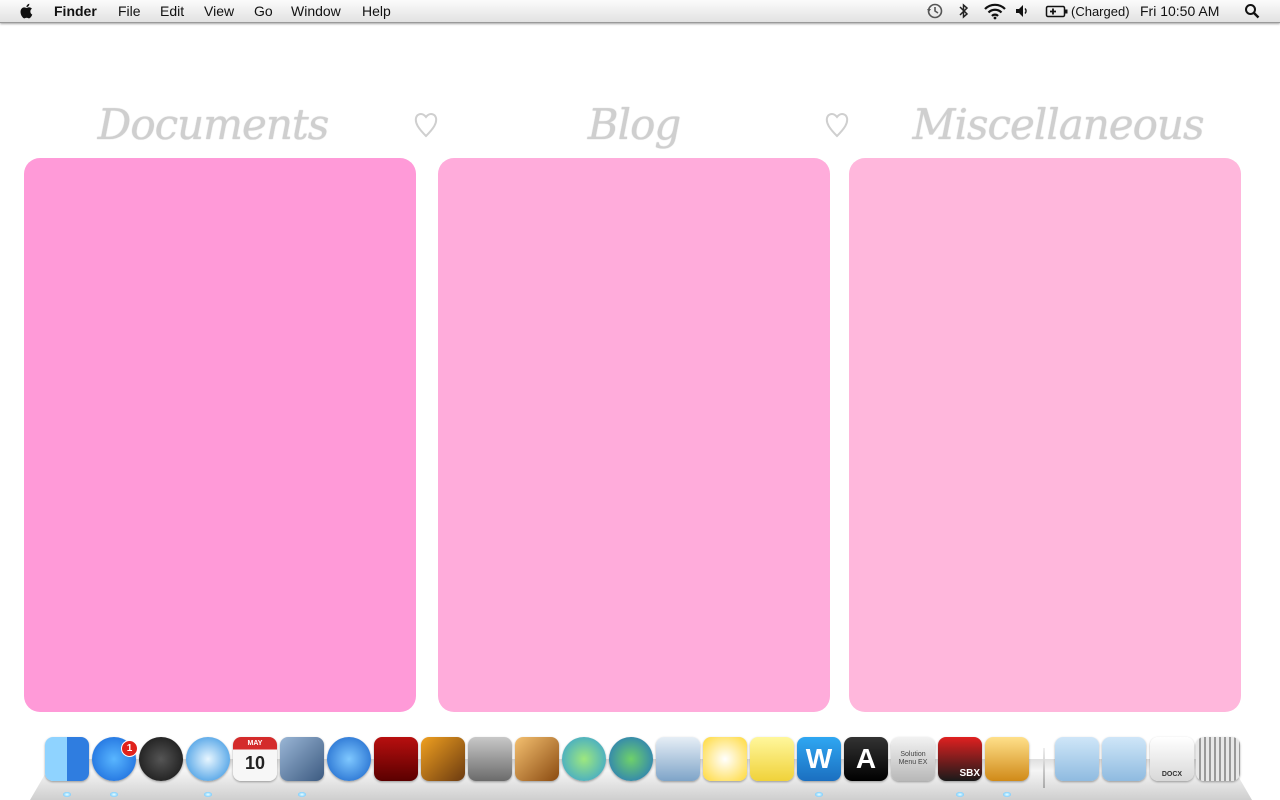 This screenshot has height=800, width=1280. Describe the element at coordinates (1044, 768) in the screenshot. I see `dock-separator` at that location.